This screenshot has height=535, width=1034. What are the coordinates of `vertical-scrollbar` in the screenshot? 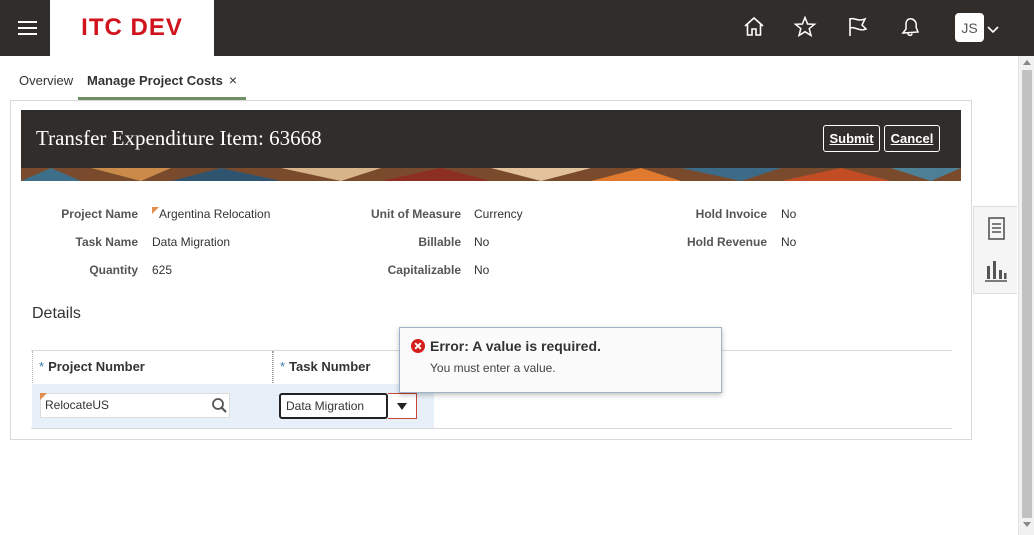 It's located at (1026, 295).